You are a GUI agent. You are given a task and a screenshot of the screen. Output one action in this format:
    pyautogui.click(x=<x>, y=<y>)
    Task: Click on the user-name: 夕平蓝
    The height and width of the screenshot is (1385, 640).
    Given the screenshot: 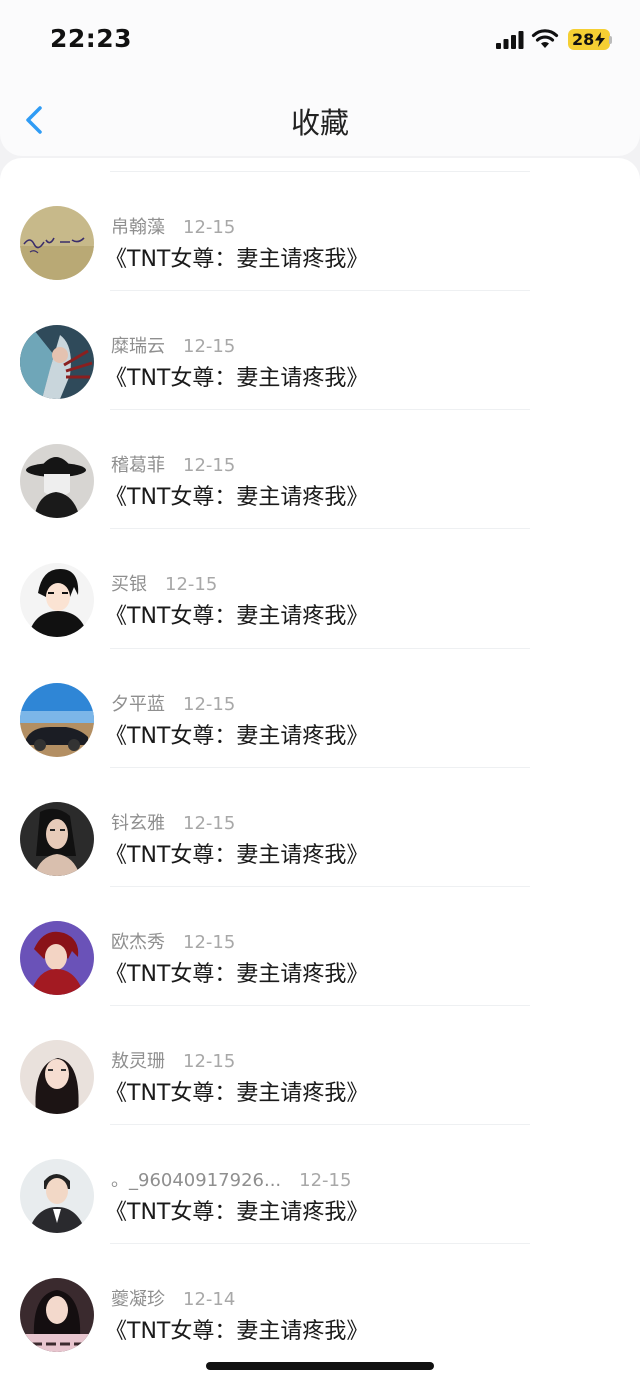 What is the action you would take?
    pyautogui.click(x=138, y=704)
    